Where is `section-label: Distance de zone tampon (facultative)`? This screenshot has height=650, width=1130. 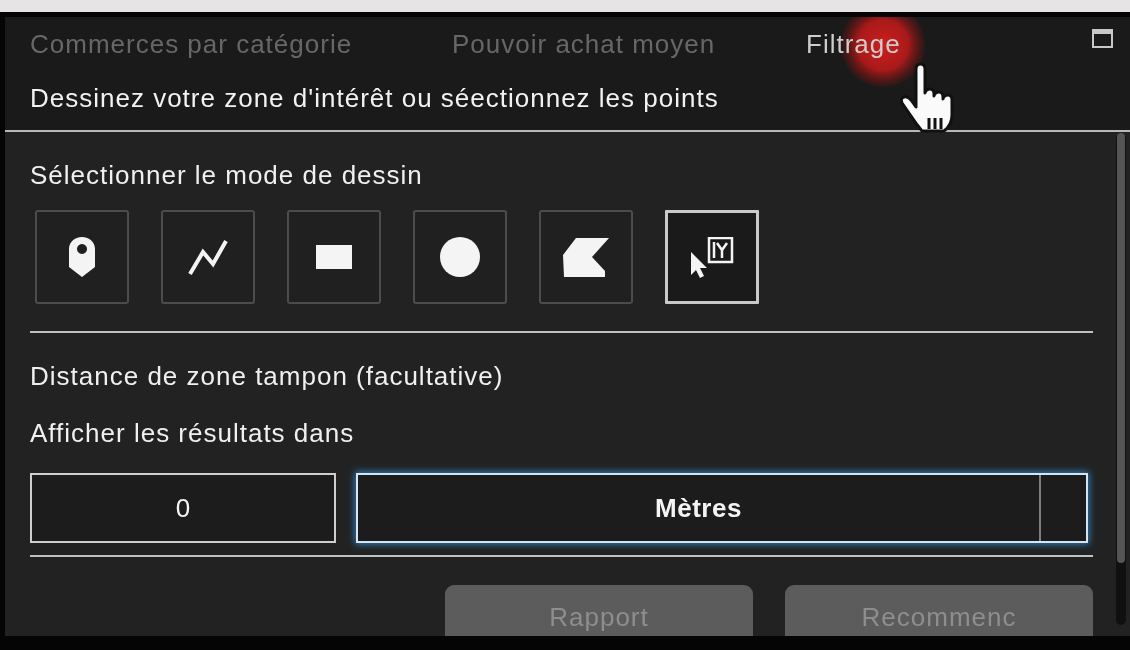
section-label: Distance de zone tampon (facultative) is located at coordinates (267, 376).